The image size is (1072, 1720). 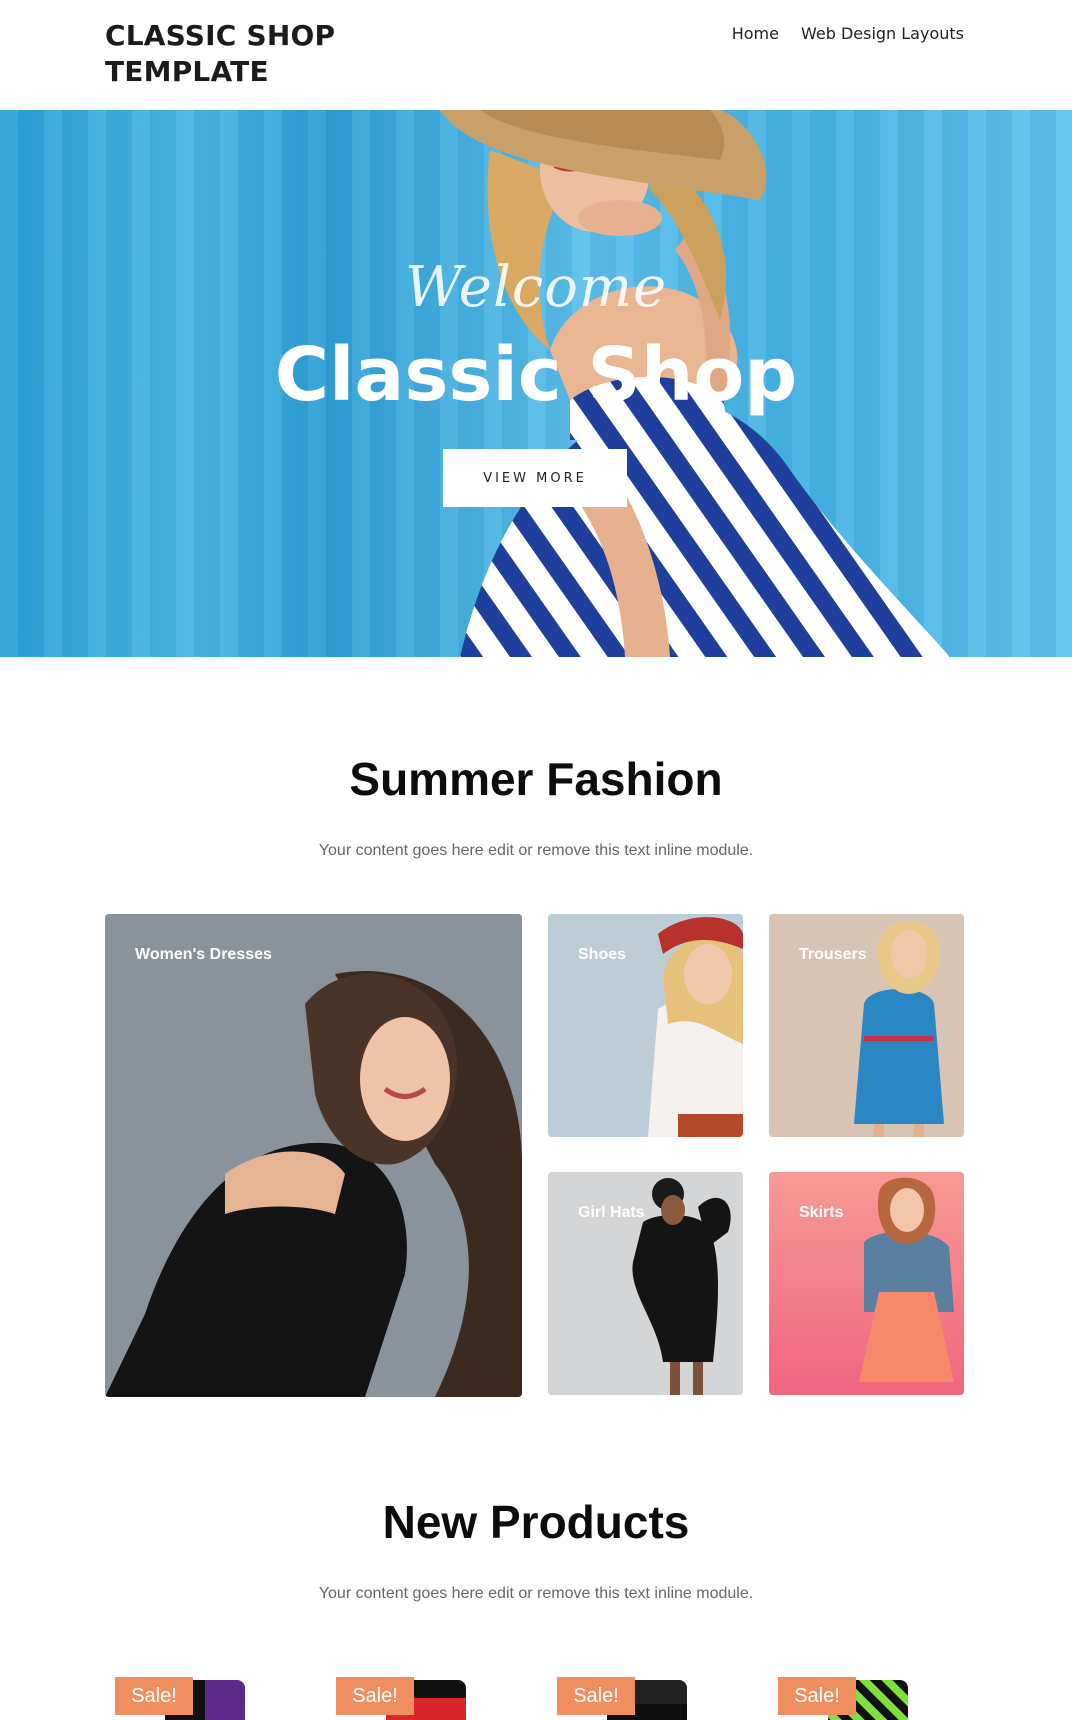 I want to click on category-card-womens-dresses: Women's Dresses, so click(x=313, y=1155).